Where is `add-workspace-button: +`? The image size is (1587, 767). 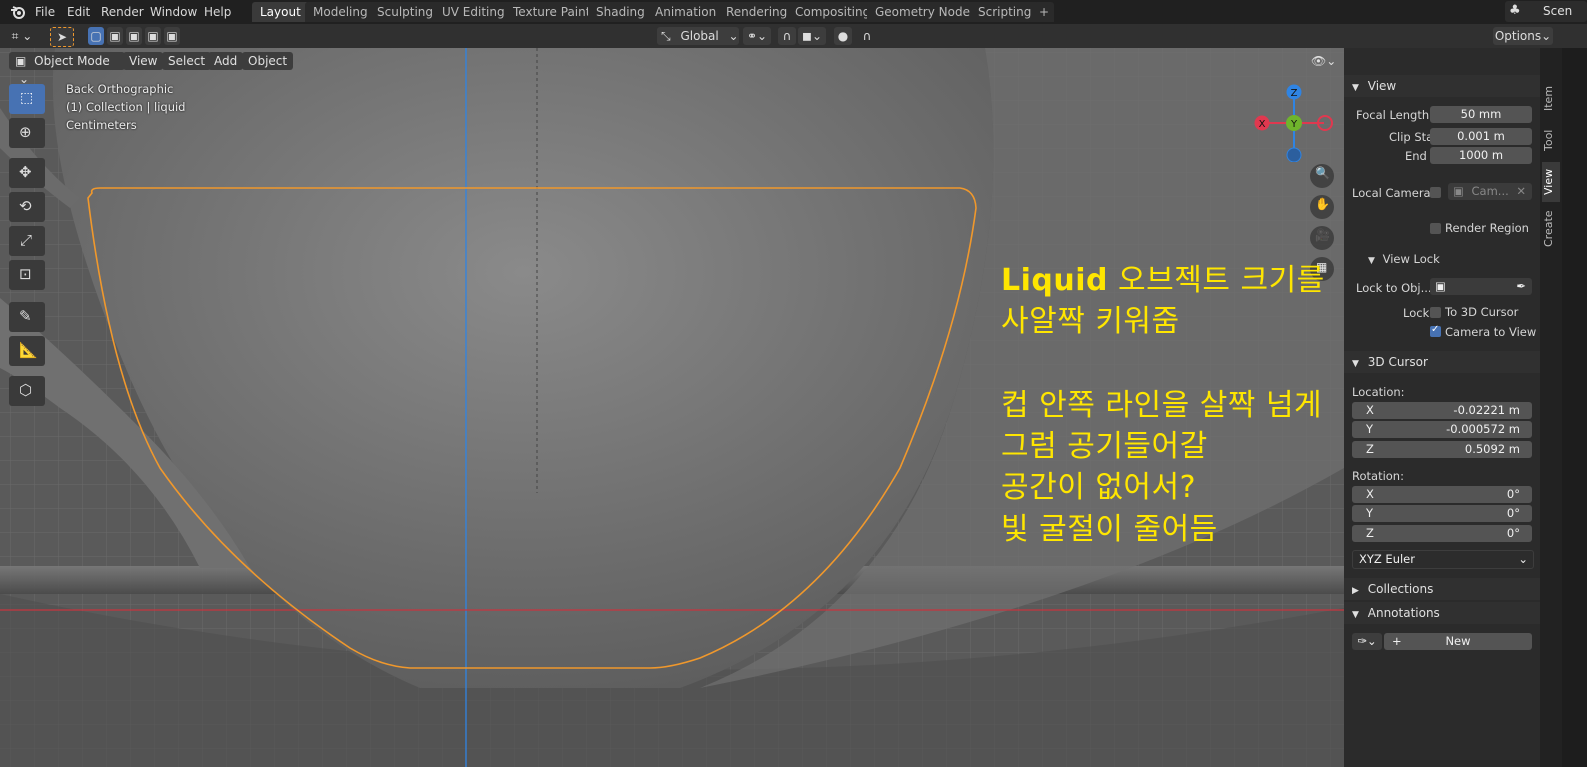 add-workspace-button: + is located at coordinates (1044, 12).